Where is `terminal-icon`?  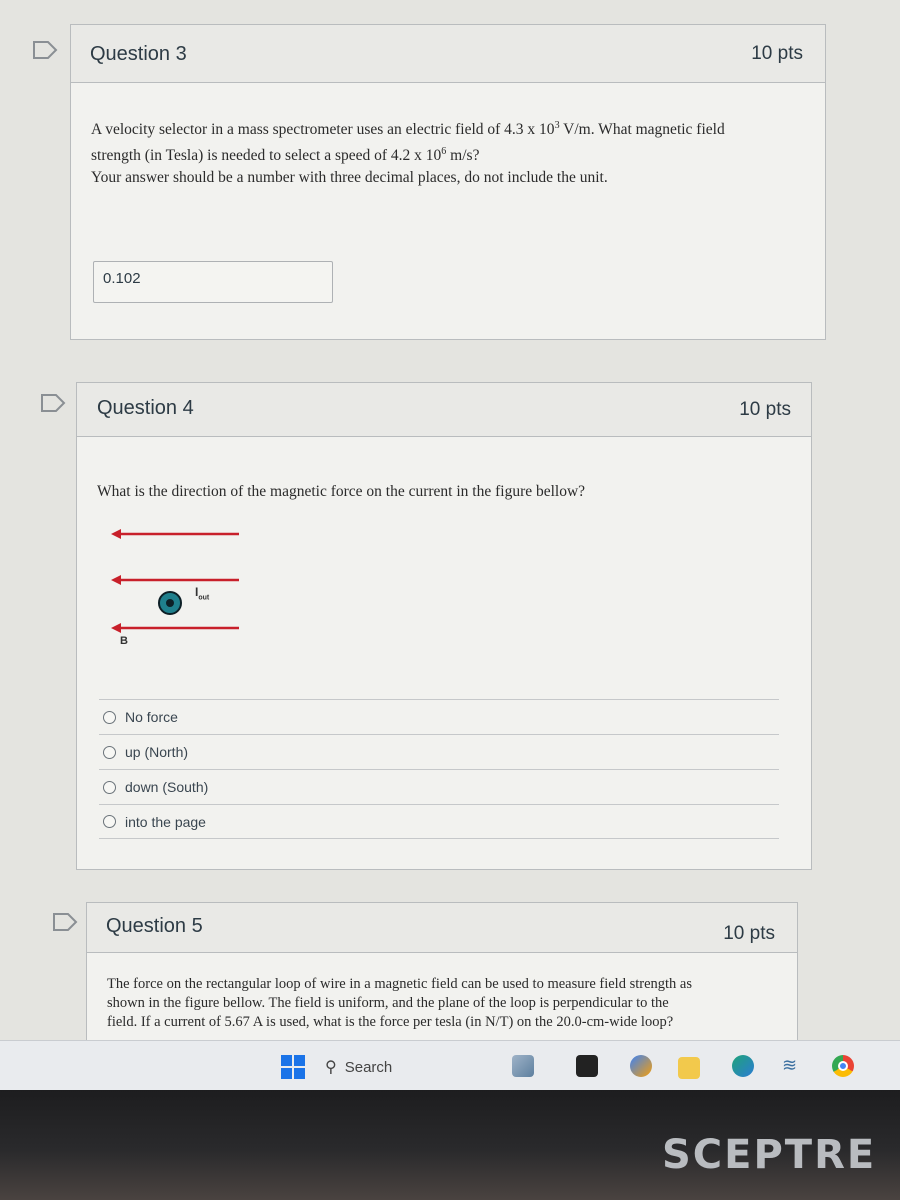 terminal-icon is located at coordinates (587, 1066).